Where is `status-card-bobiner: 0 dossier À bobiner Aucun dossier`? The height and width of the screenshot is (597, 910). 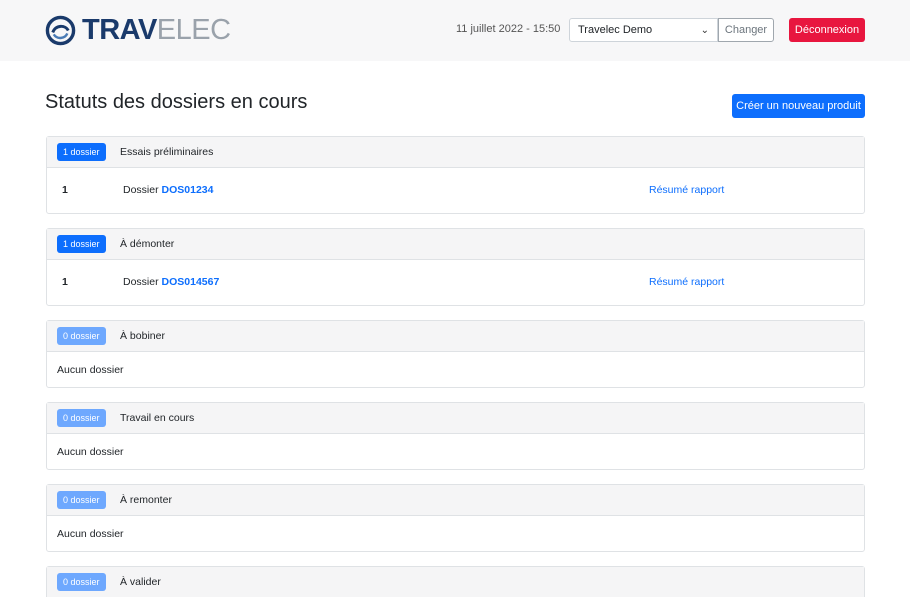
status-card-bobiner: 0 dossier À bobiner Aucun dossier is located at coordinates (455, 354).